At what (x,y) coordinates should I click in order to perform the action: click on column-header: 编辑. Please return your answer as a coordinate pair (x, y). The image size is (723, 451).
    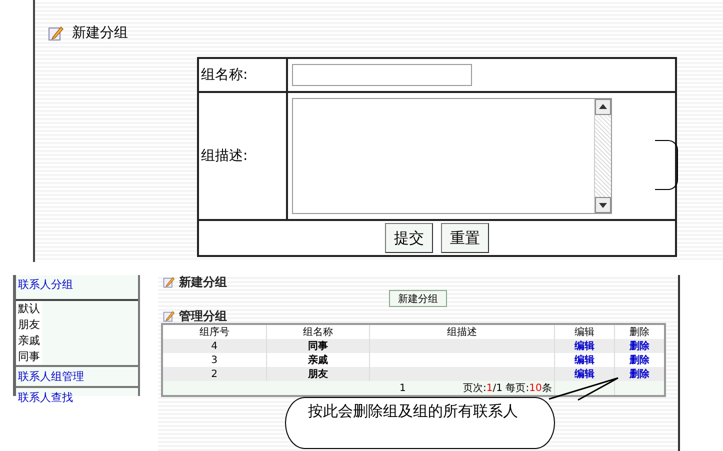
    Looking at the image, I should click on (584, 332).